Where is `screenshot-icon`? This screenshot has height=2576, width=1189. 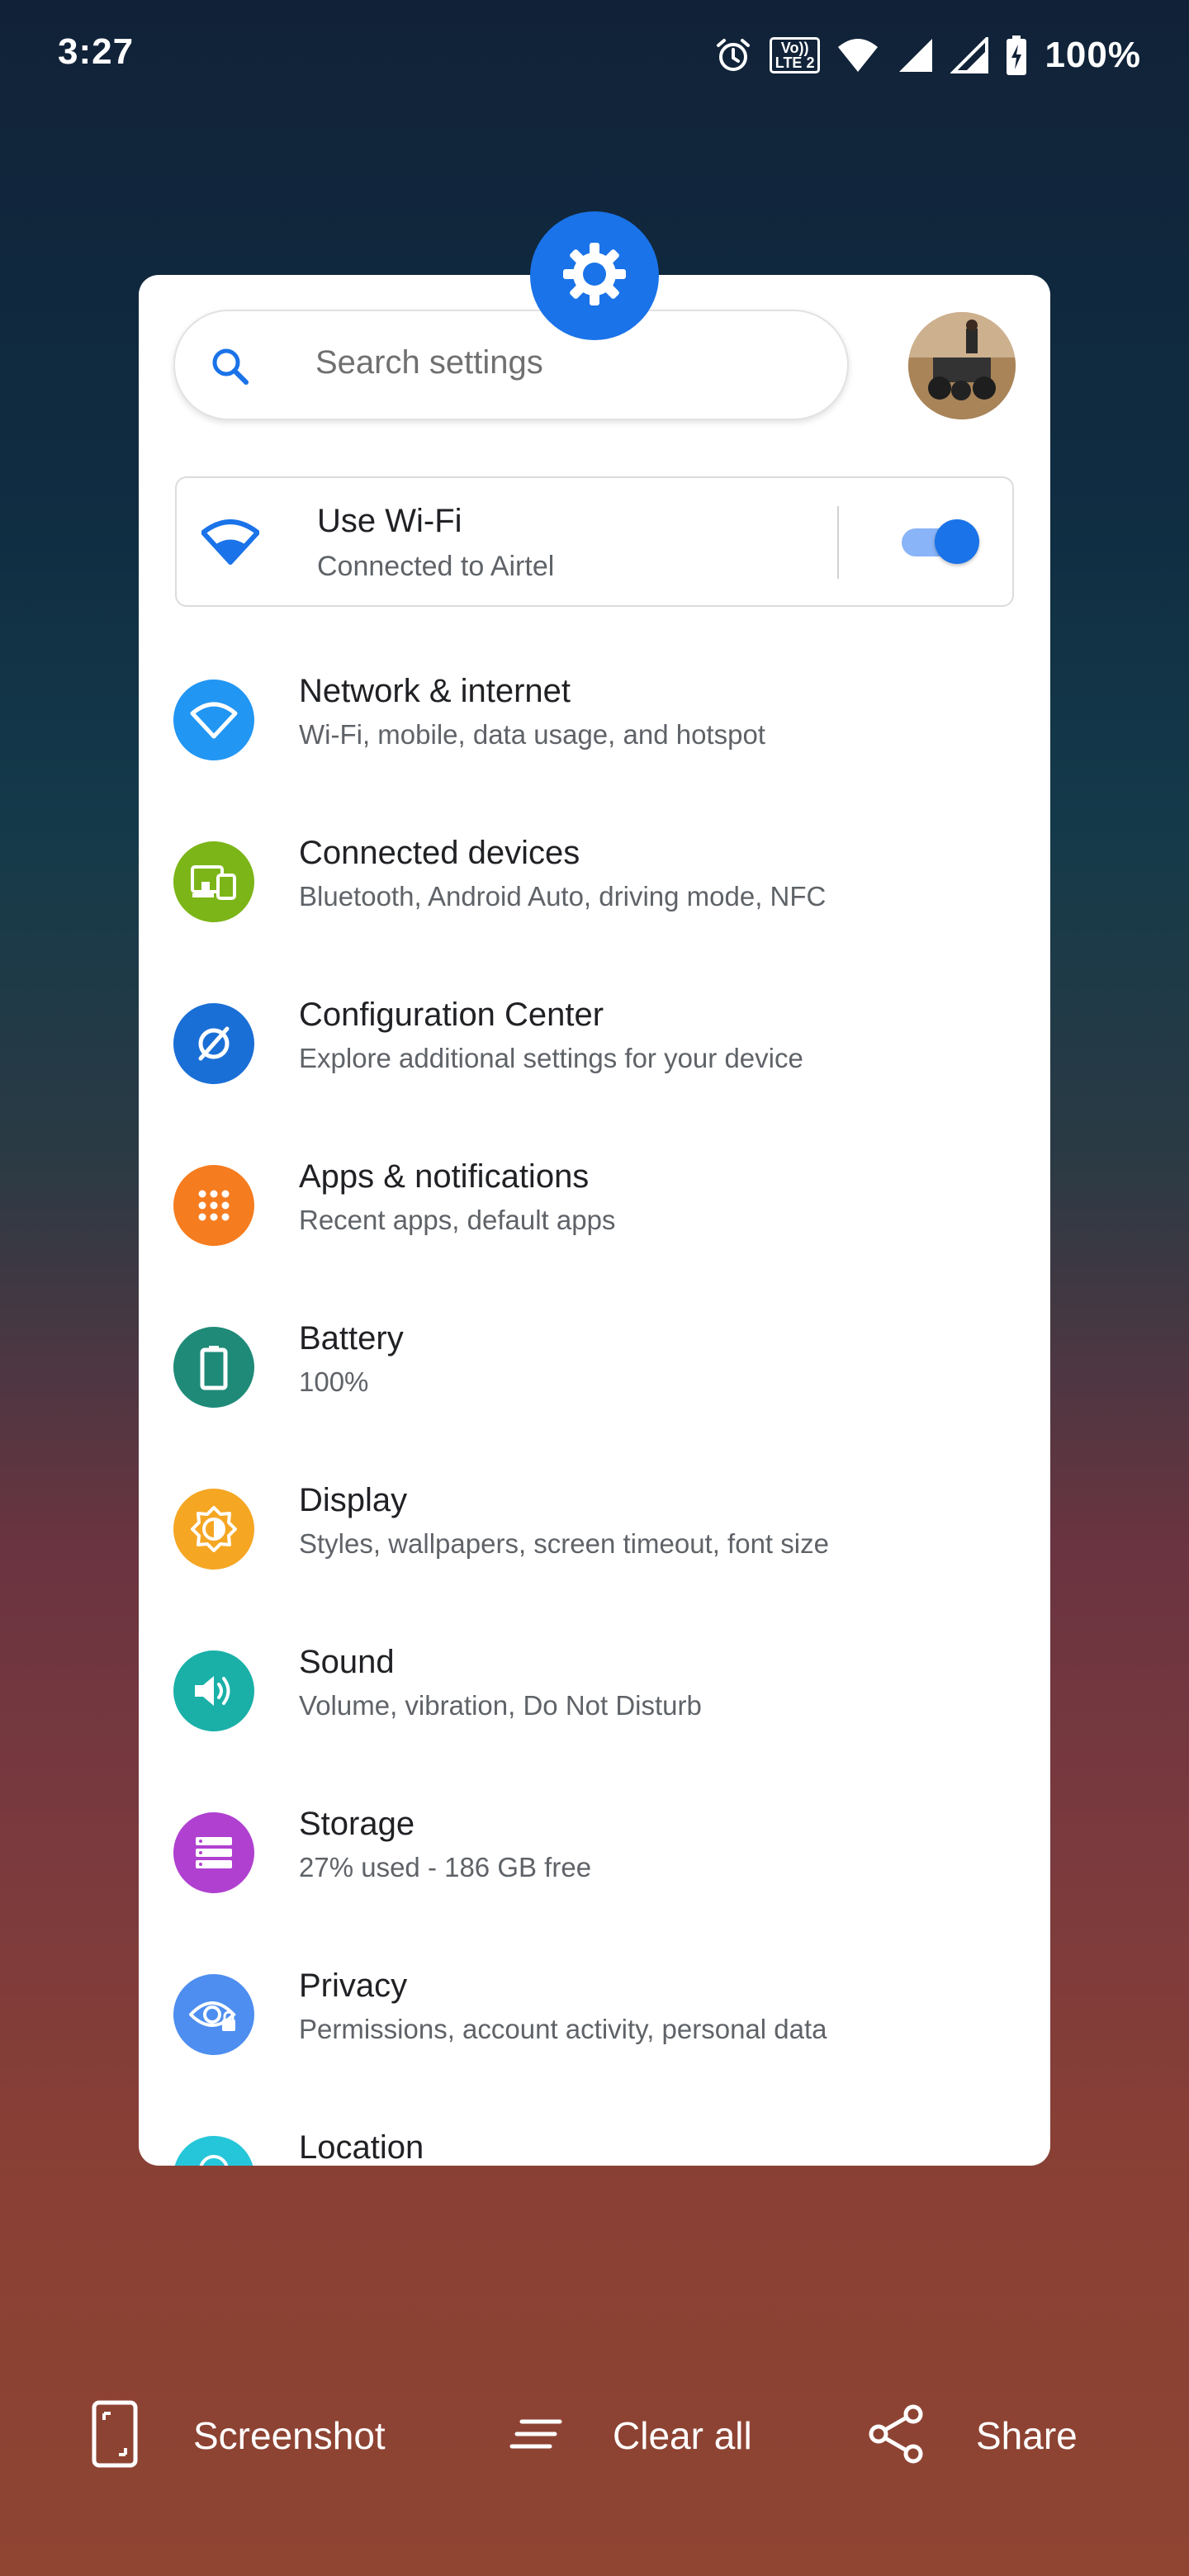 screenshot-icon is located at coordinates (115, 2436).